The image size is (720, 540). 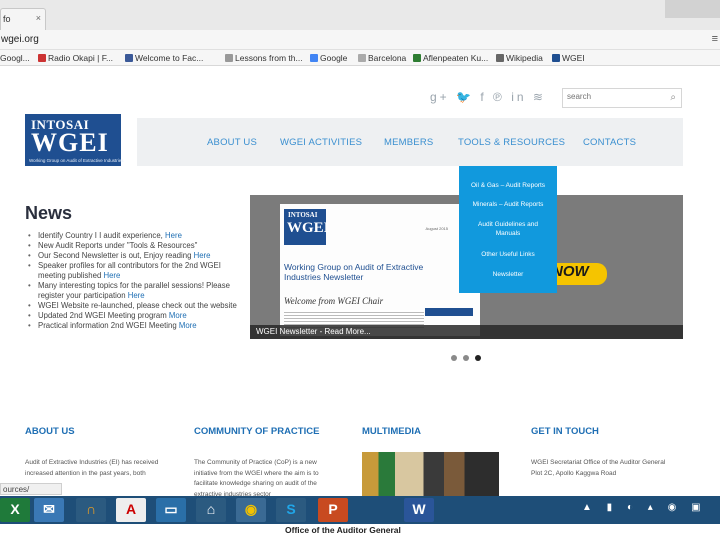 I want to click on acrobat-icon: A, so click(x=131, y=510).